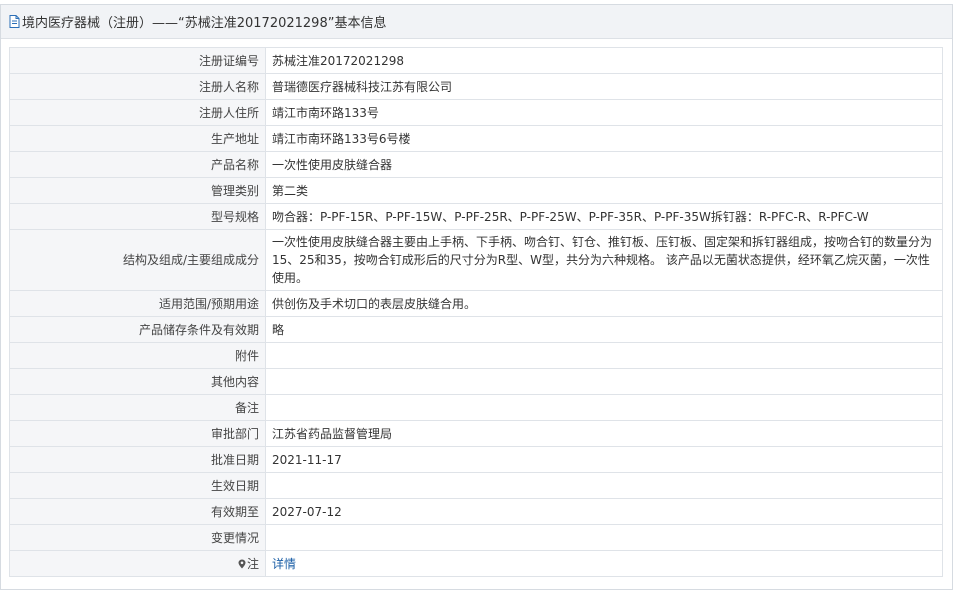  I want to click on details-link: 详情, so click(284, 564).